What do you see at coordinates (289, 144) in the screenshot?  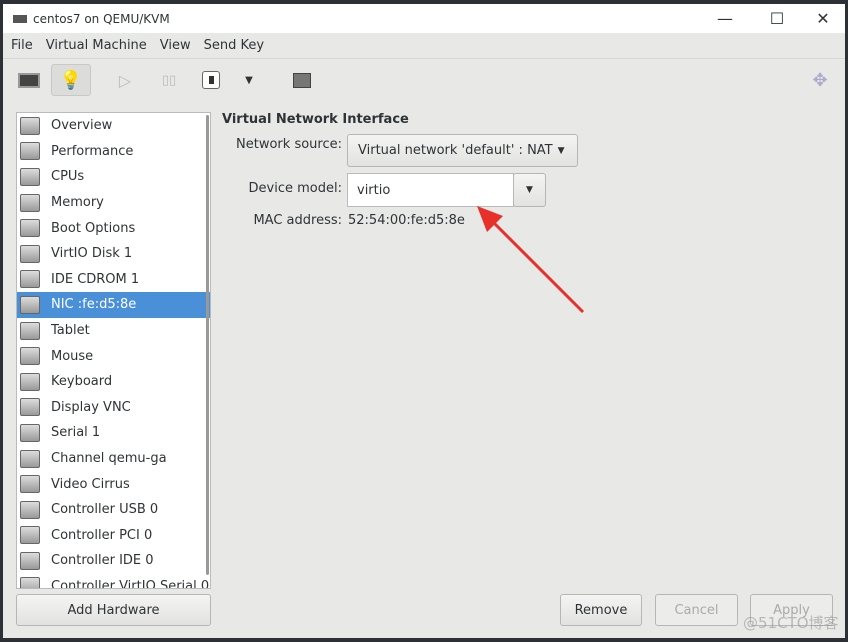 I see `network-source-label: Network source:` at bounding box center [289, 144].